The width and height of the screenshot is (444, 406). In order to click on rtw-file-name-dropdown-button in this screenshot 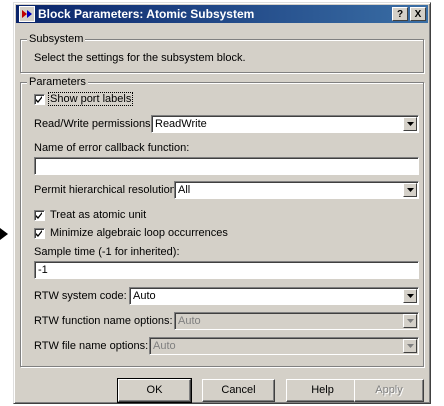, I will do `click(410, 346)`.